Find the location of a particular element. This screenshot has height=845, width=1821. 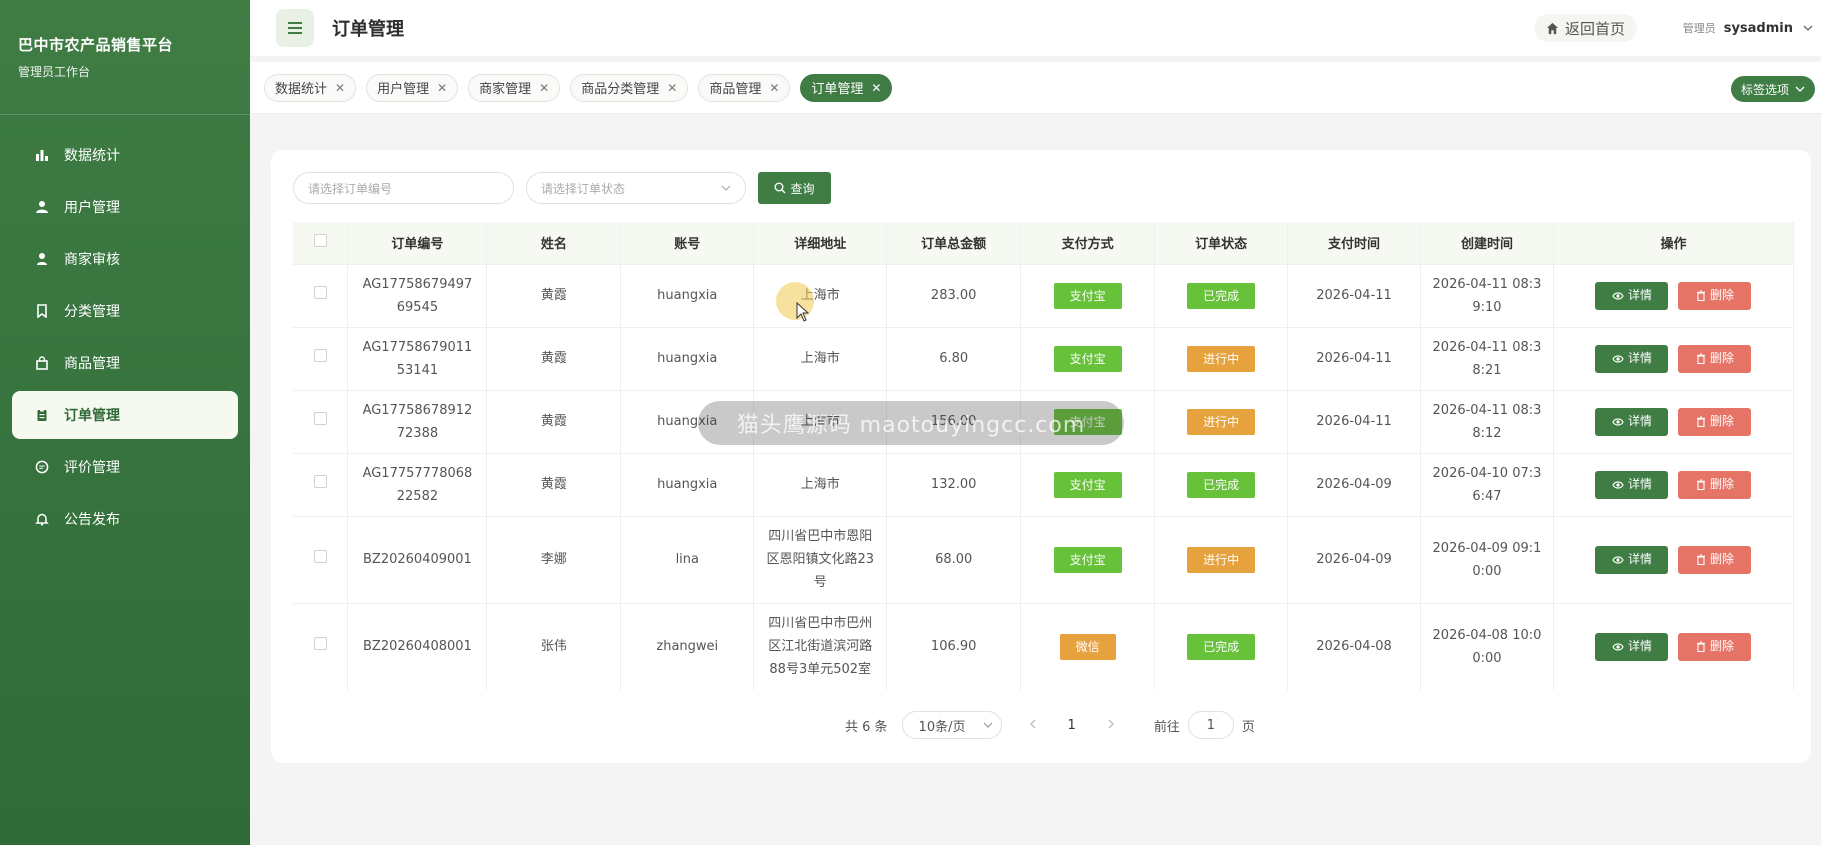

cell-account: huangxia is located at coordinates (687, 484).